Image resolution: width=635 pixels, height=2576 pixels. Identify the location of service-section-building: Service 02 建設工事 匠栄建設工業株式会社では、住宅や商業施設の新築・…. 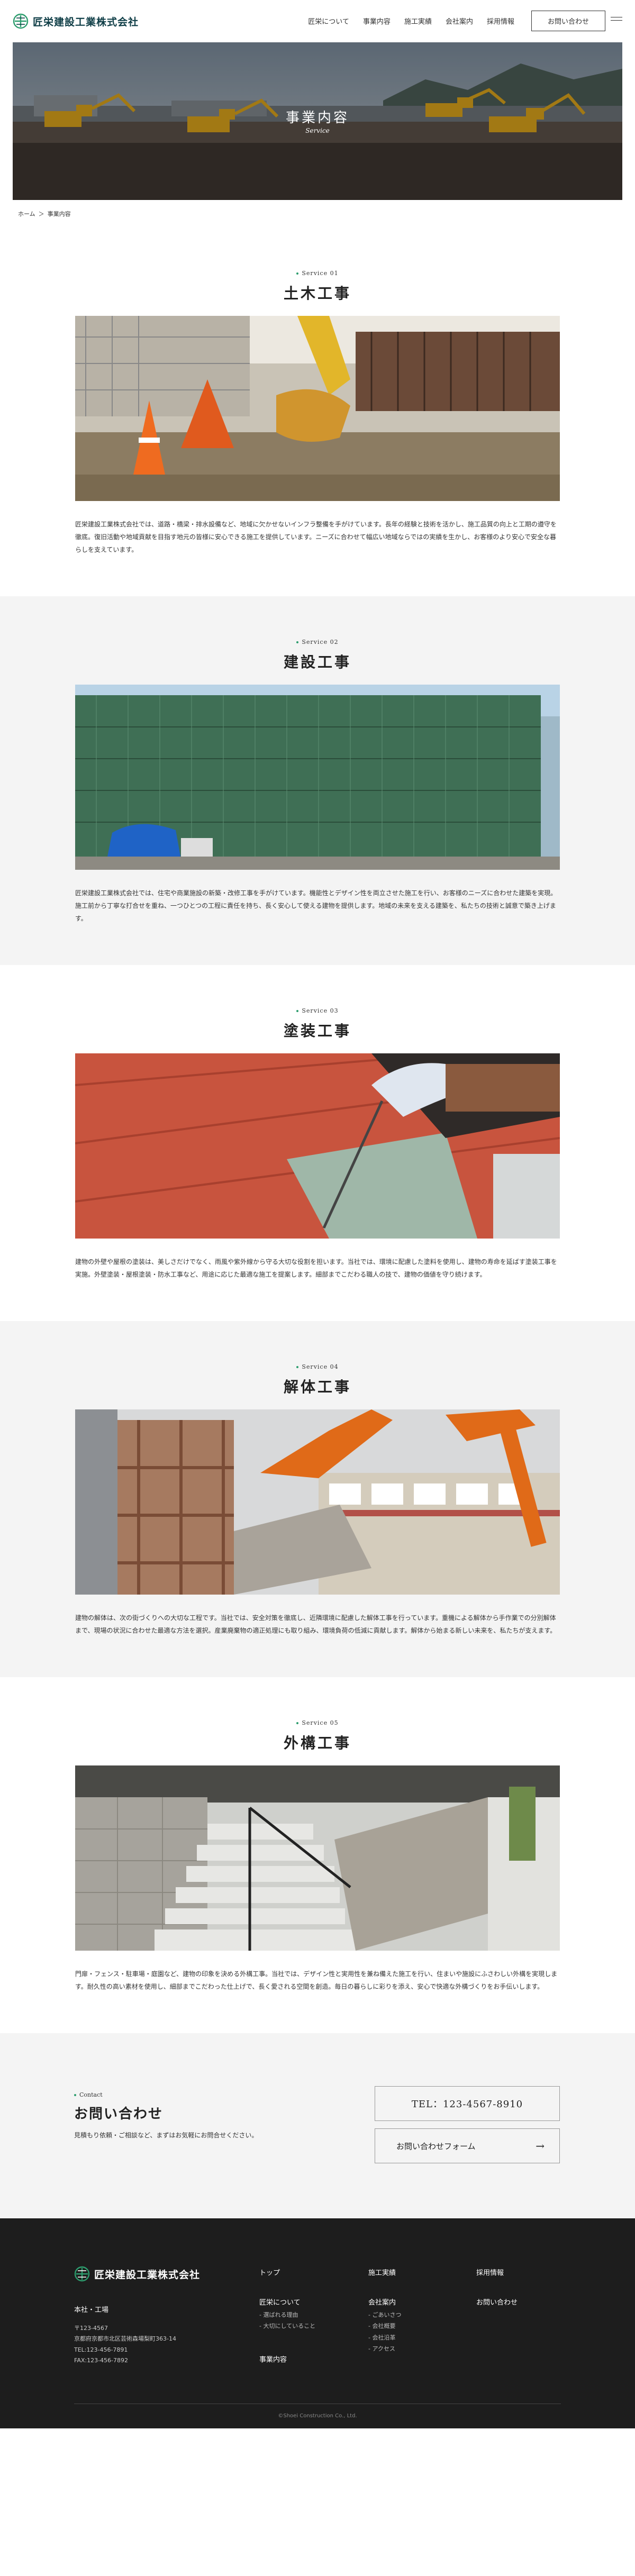
(317, 780).